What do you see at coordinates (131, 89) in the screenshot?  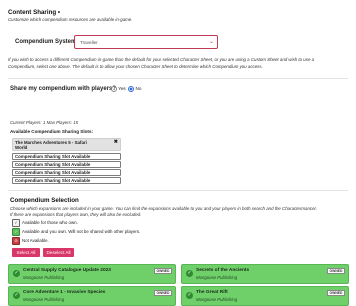 I see `share-no-radio` at bounding box center [131, 89].